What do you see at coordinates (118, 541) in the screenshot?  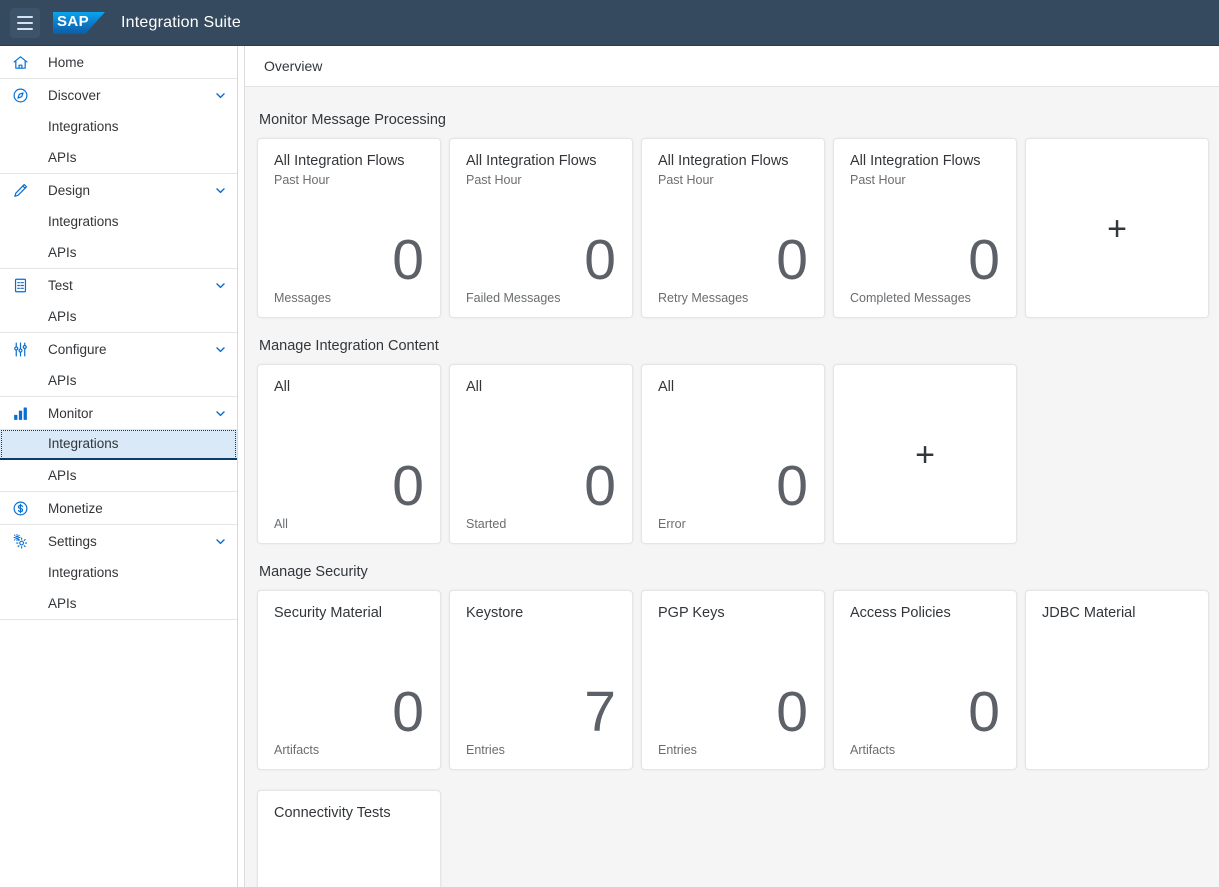 I see `sidebar-item-settings: Settings` at bounding box center [118, 541].